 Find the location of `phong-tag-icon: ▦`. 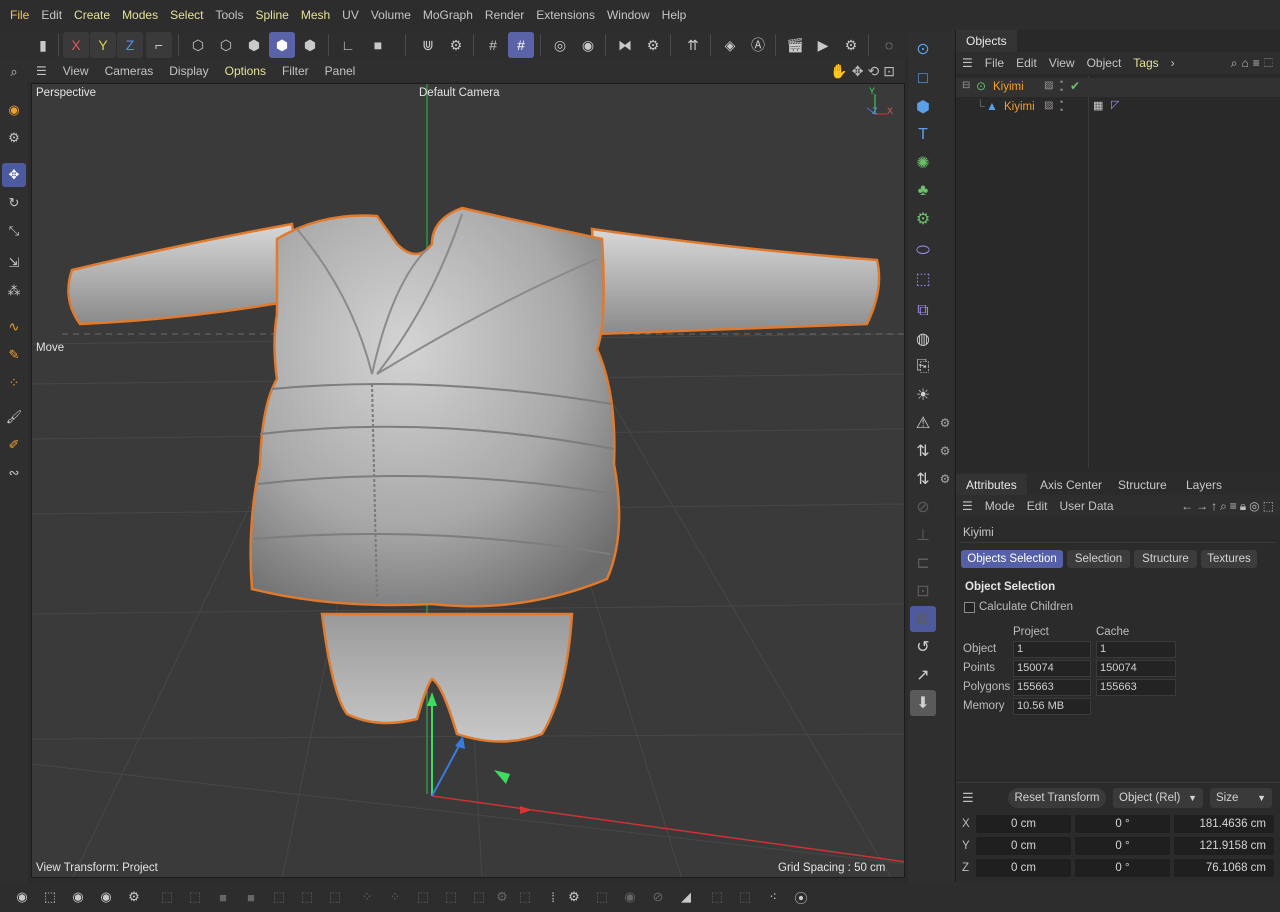

phong-tag-icon: ▦ is located at coordinates (1098, 105).